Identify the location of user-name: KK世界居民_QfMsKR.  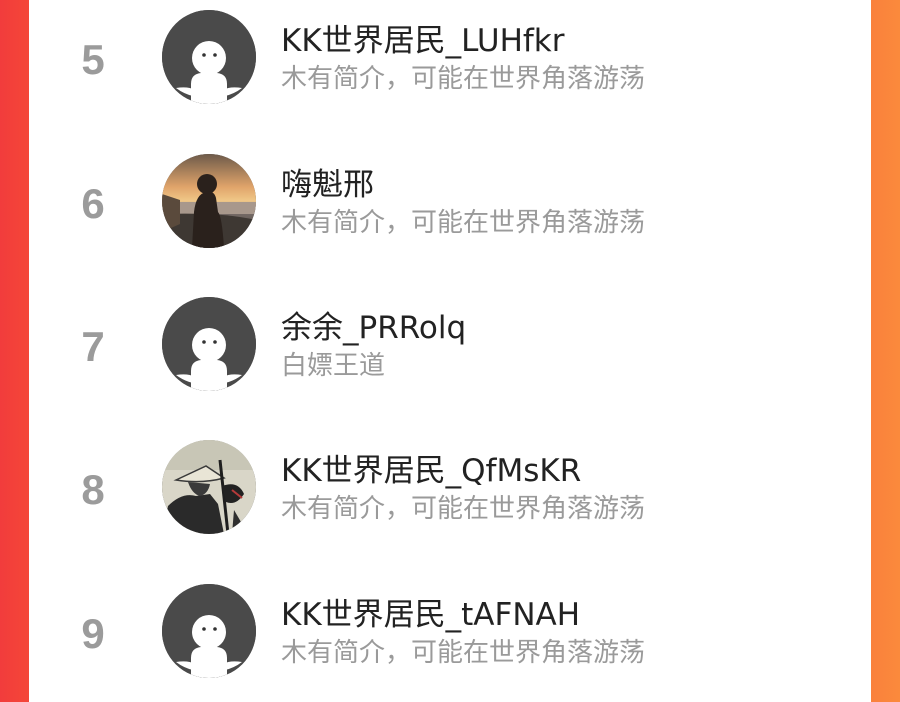
(431, 467).